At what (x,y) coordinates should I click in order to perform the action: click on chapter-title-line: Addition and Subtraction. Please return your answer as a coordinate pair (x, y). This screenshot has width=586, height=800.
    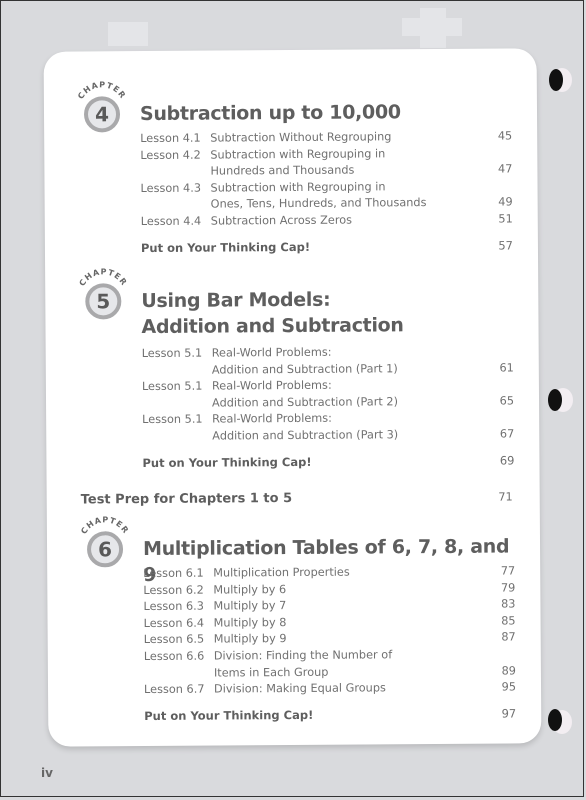
    Looking at the image, I should click on (272, 326).